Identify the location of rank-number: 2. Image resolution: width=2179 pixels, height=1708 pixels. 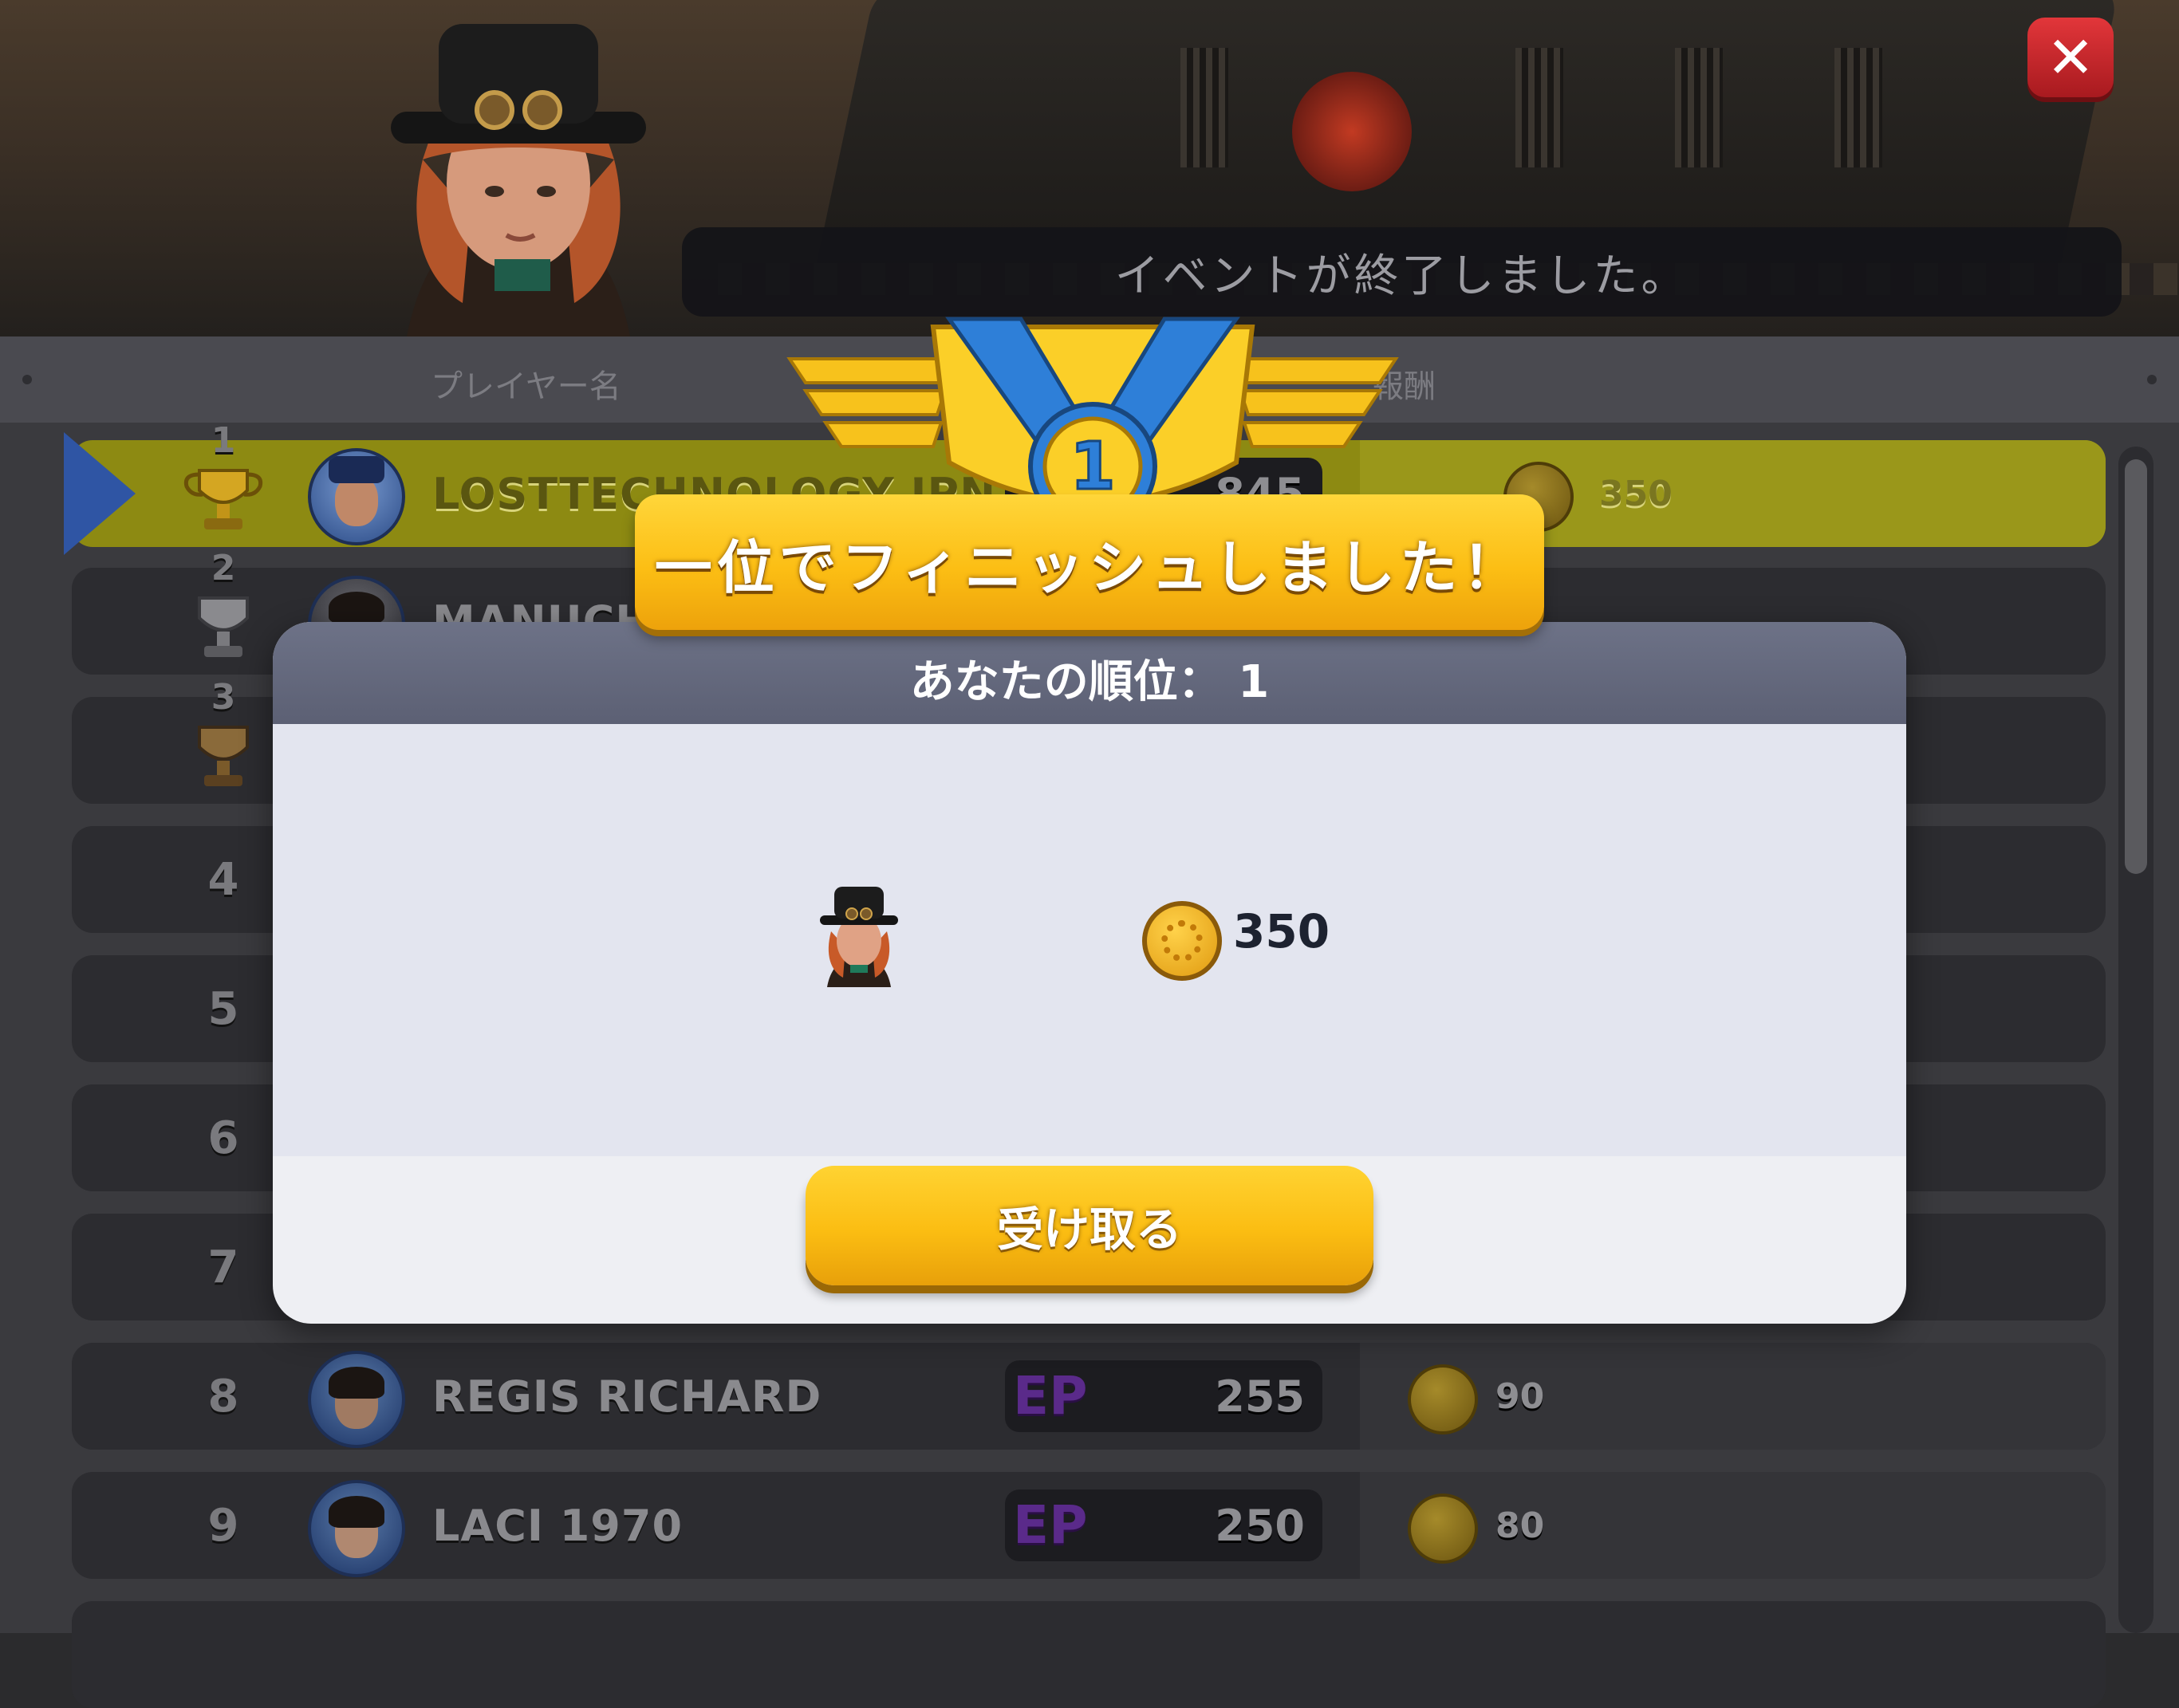
(223, 567).